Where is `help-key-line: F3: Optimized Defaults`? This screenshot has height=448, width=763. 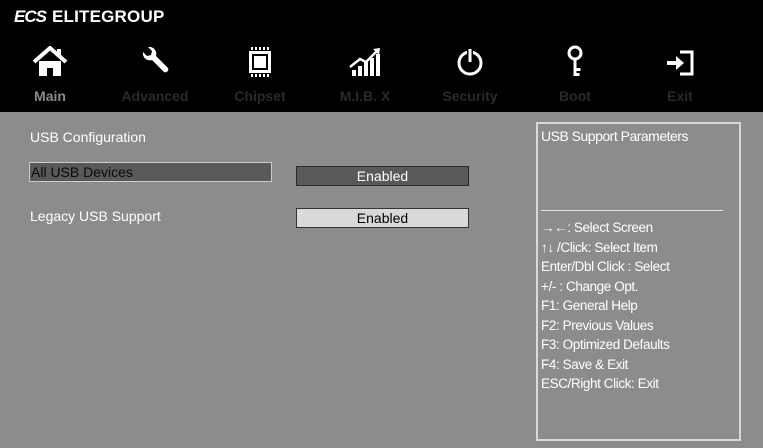
help-key-line: F3: Optimized Defaults is located at coordinates (605, 344).